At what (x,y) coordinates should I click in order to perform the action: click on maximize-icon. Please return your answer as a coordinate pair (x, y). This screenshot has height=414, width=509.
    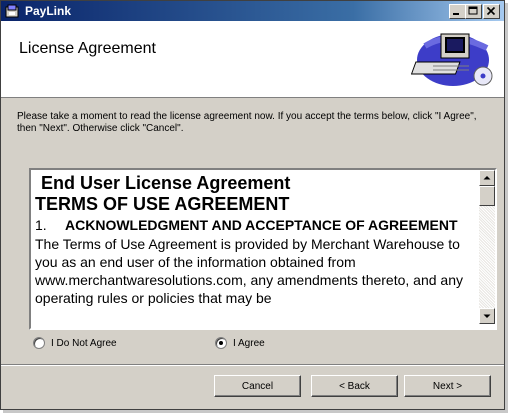
    Looking at the image, I should click on (473, 10).